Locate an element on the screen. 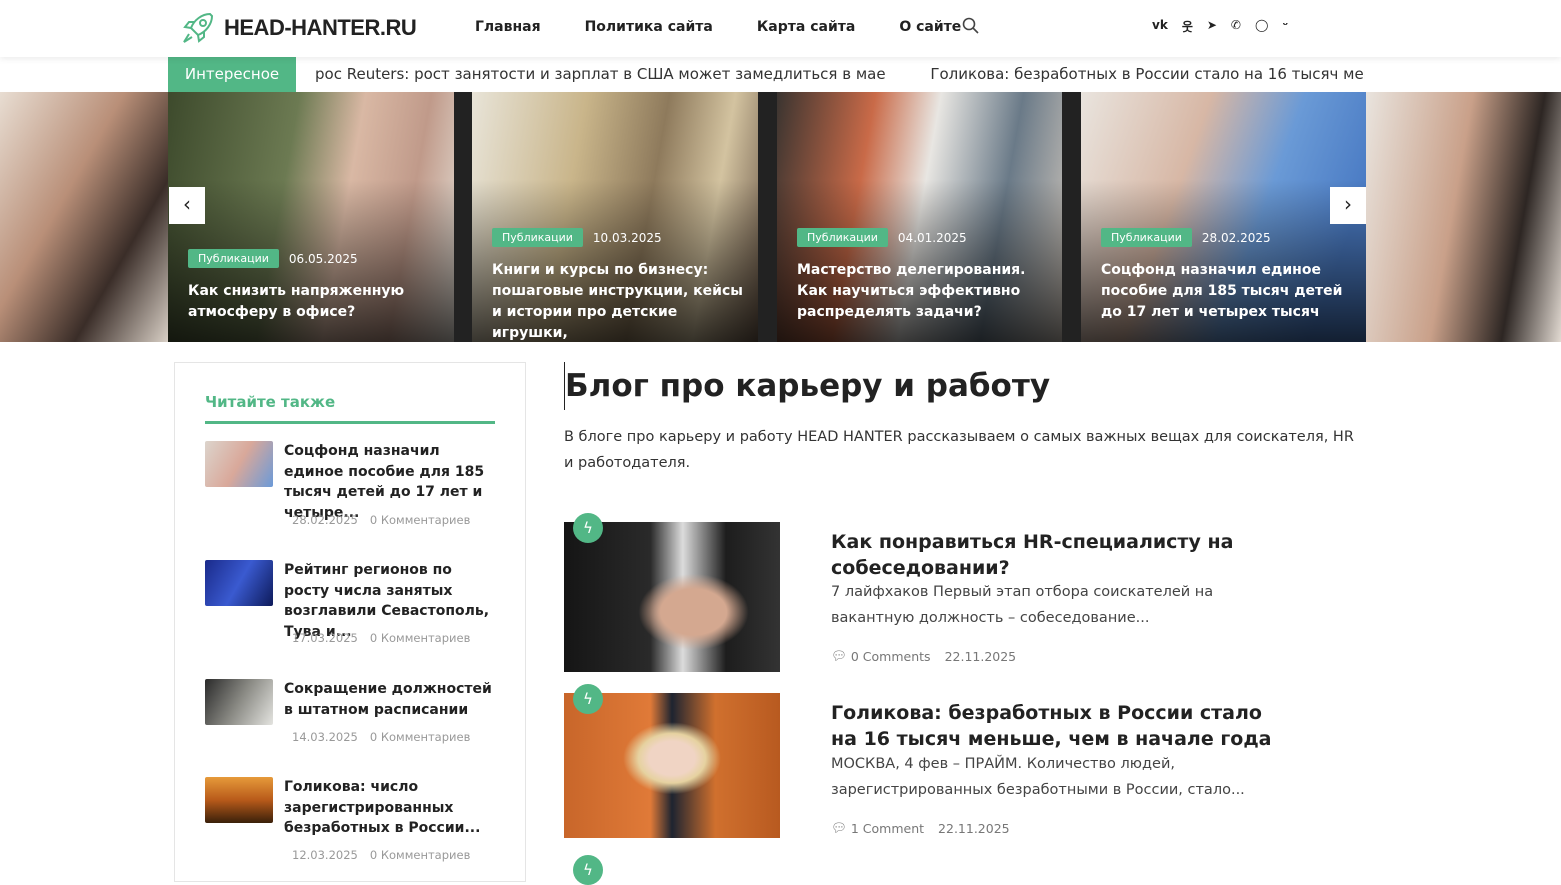 The height and width of the screenshot is (885, 1561). slider-prev-button: ‹ is located at coordinates (187, 205).